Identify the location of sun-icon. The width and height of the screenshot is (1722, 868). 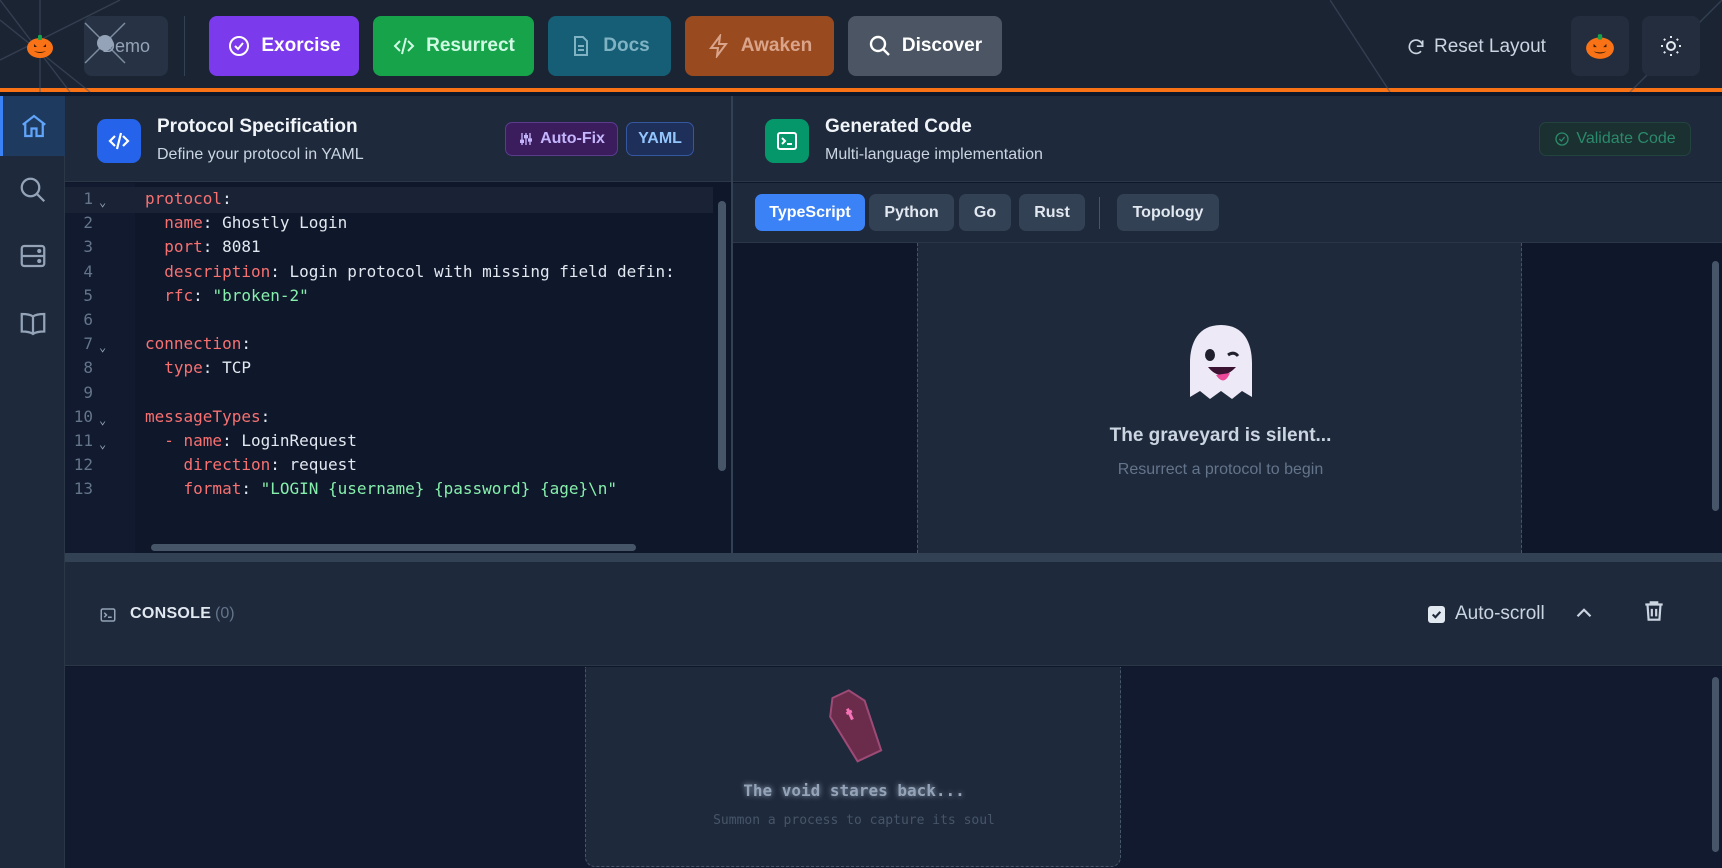
(1671, 46).